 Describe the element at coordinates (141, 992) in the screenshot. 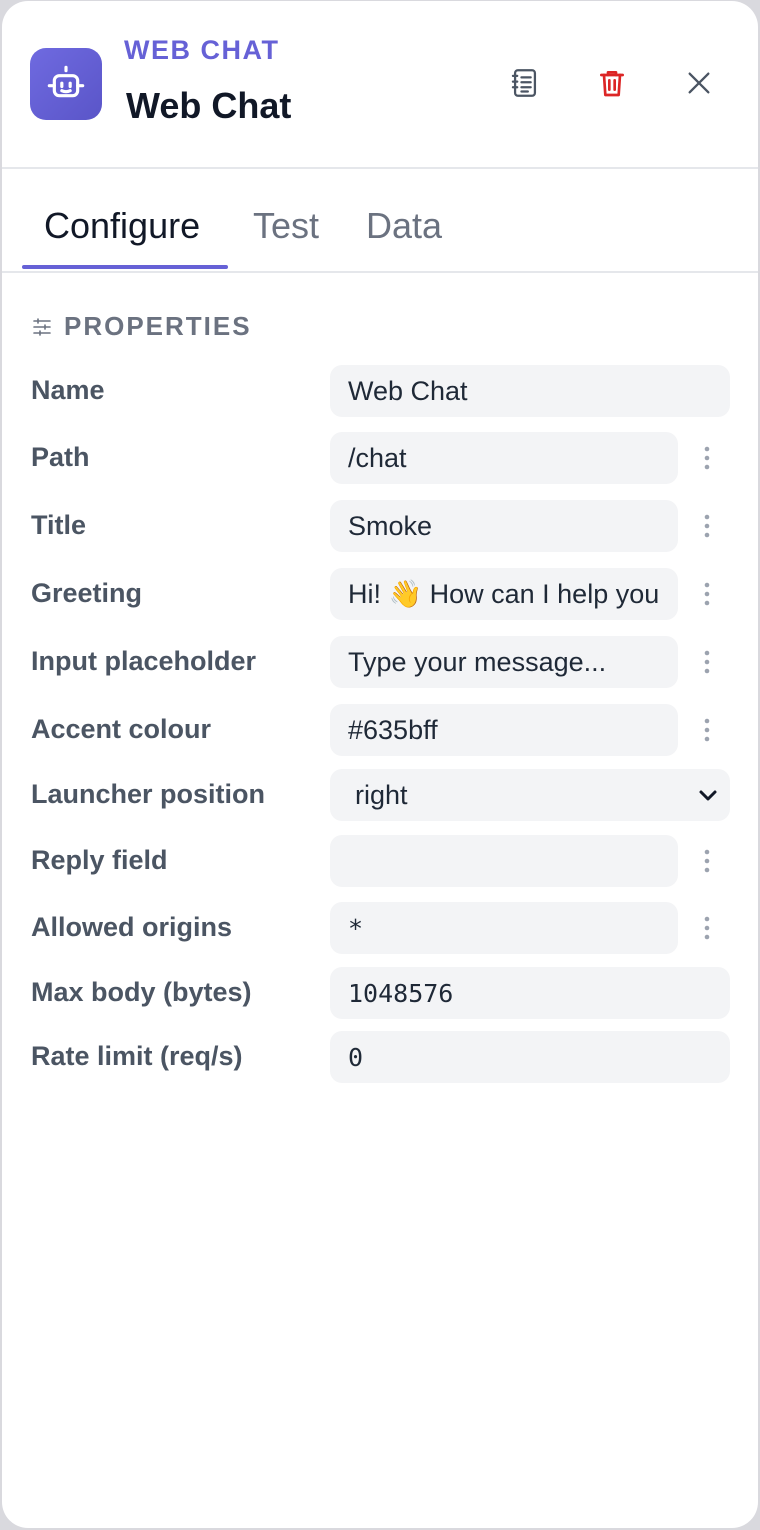

I see `field-label: Max body (bytes)` at that location.